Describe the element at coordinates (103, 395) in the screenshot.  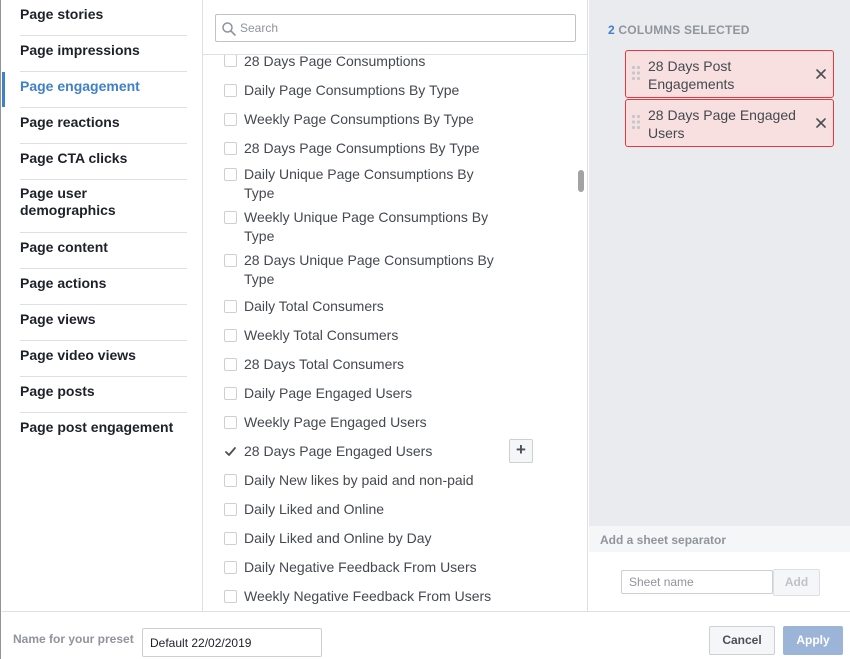
I see `sidebar-item-page-posts: Page posts` at that location.